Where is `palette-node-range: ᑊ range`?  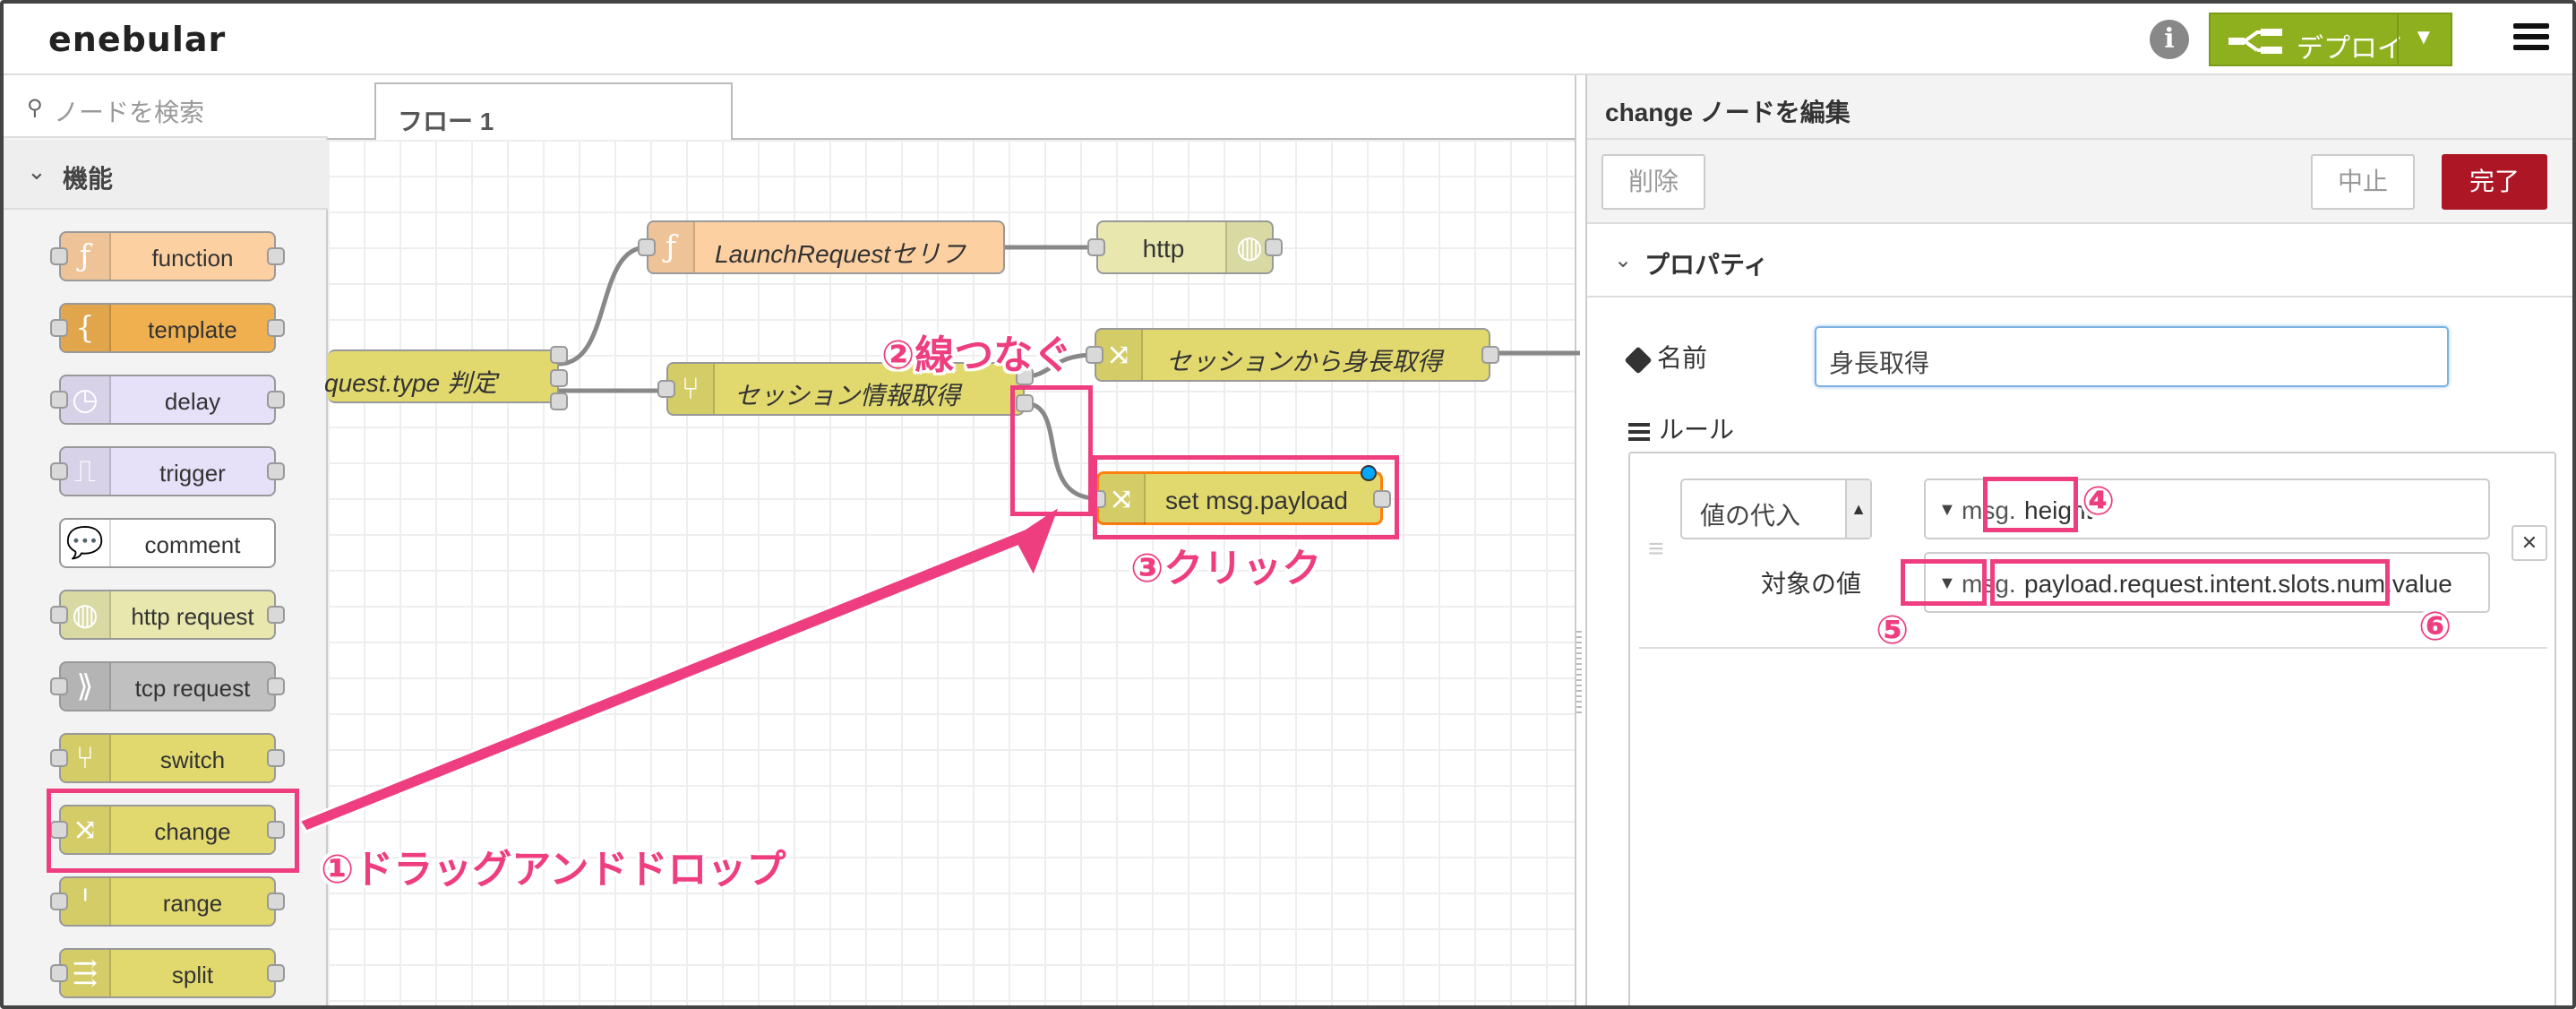 palette-node-range: ᑊ range is located at coordinates (167, 901).